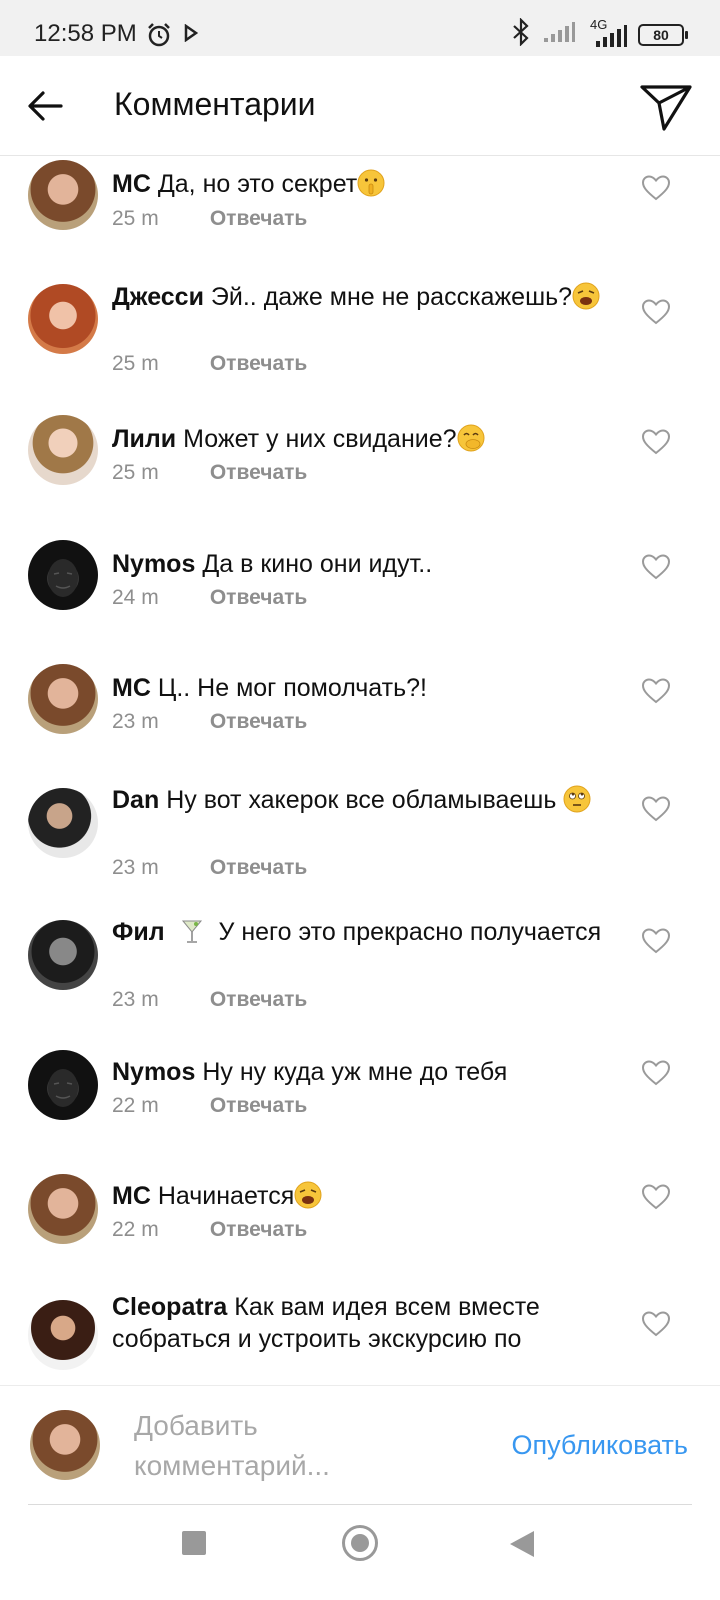  What do you see at coordinates (226, 1196) in the screenshot?
I see `comment-body: Начинается` at bounding box center [226, 1196].